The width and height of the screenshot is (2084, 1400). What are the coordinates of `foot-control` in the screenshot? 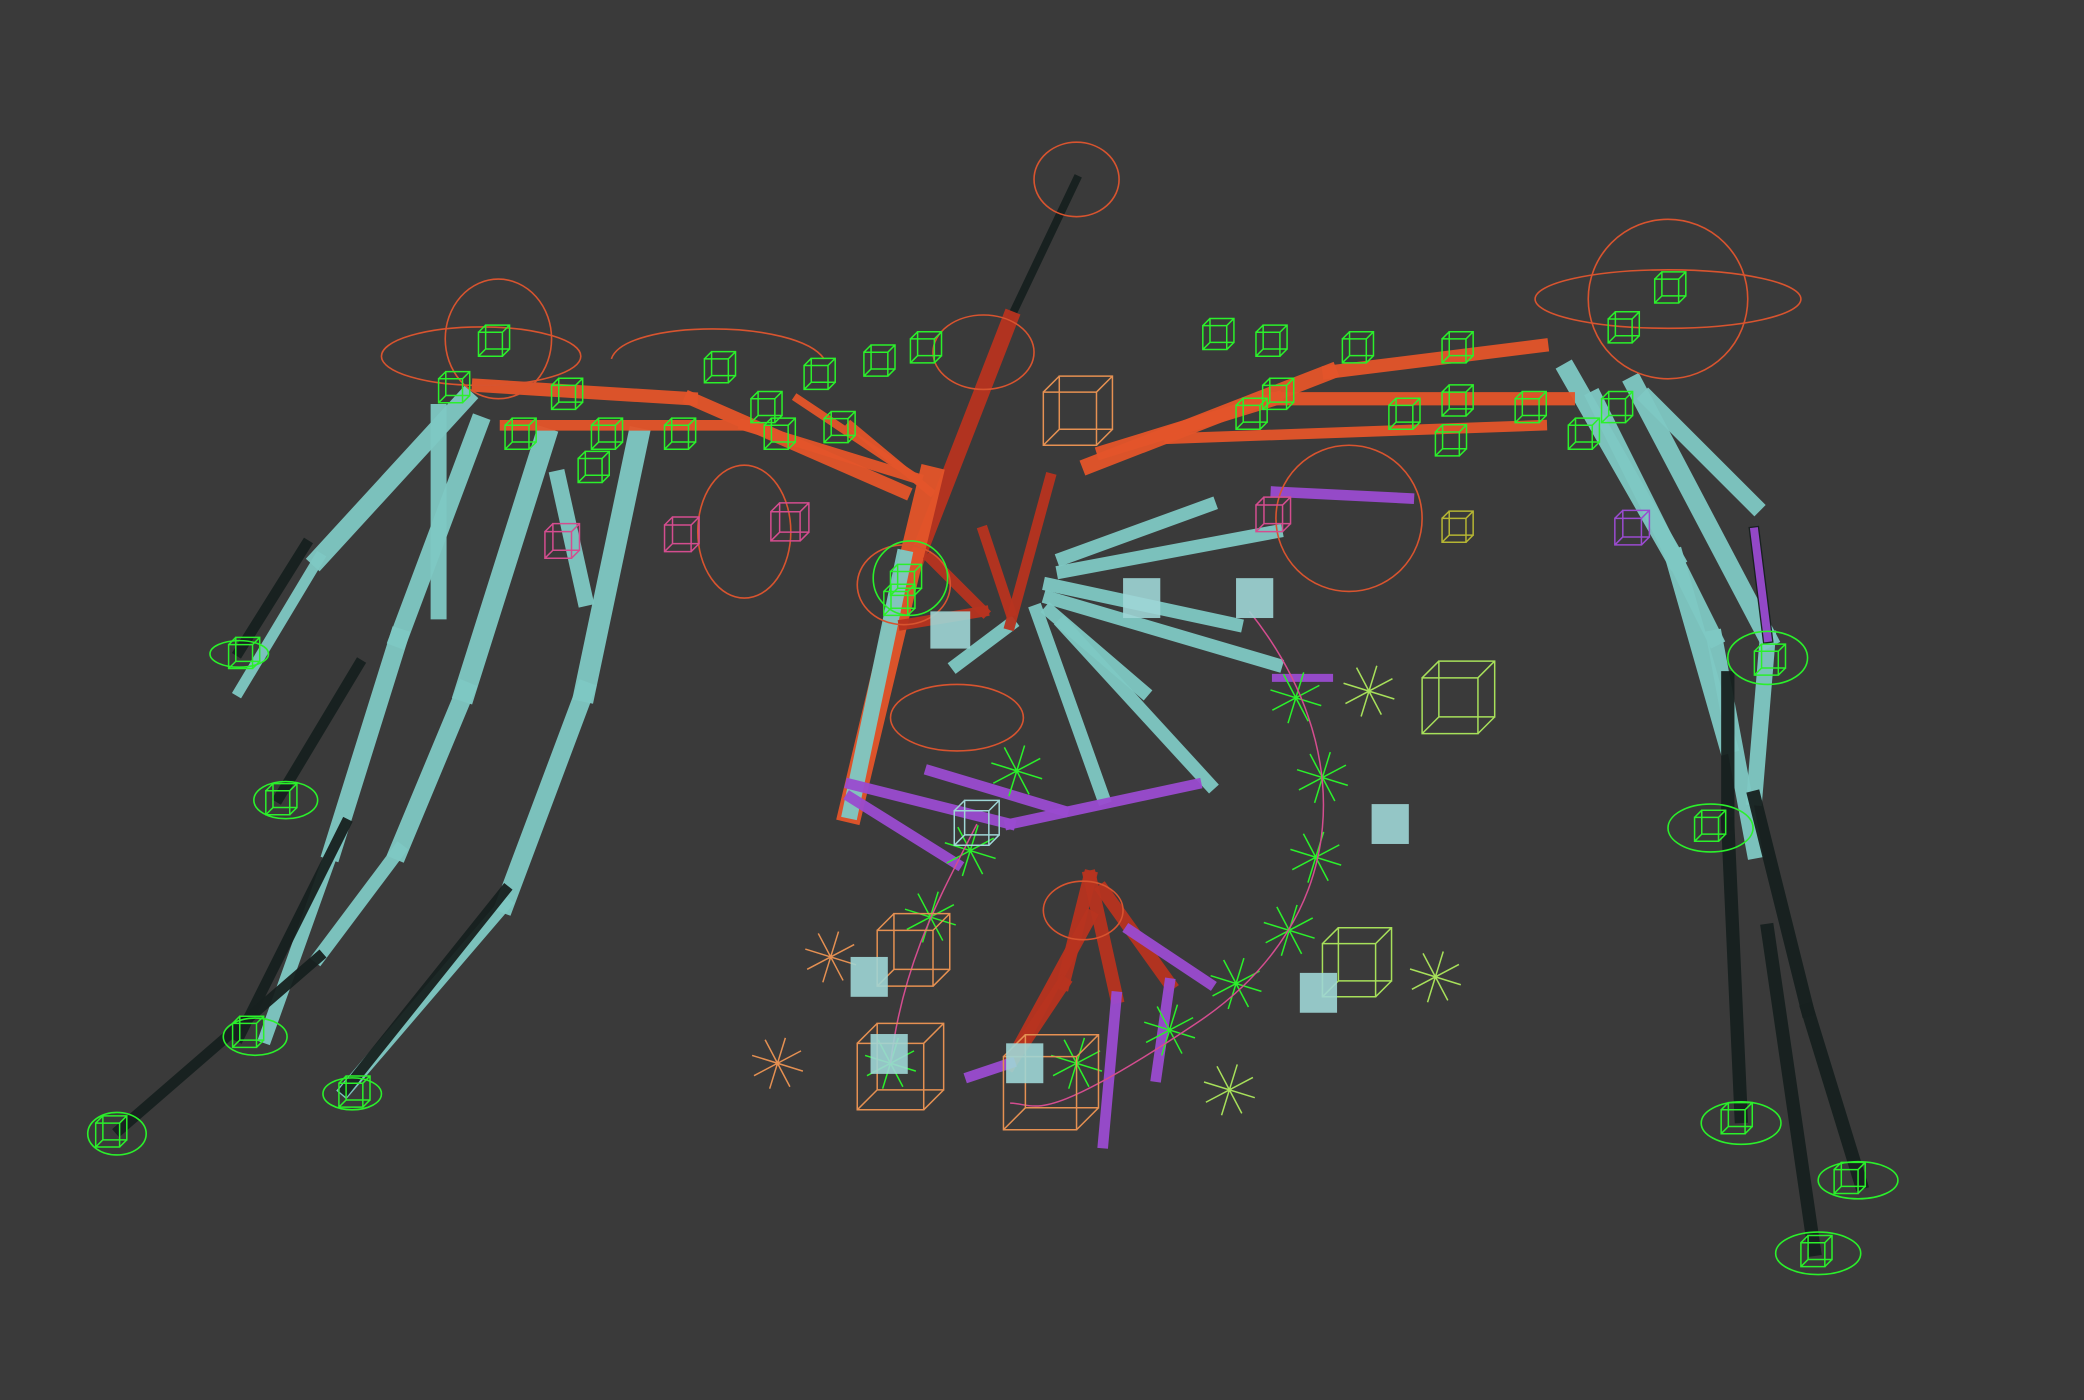 It's located at (1710, 828).